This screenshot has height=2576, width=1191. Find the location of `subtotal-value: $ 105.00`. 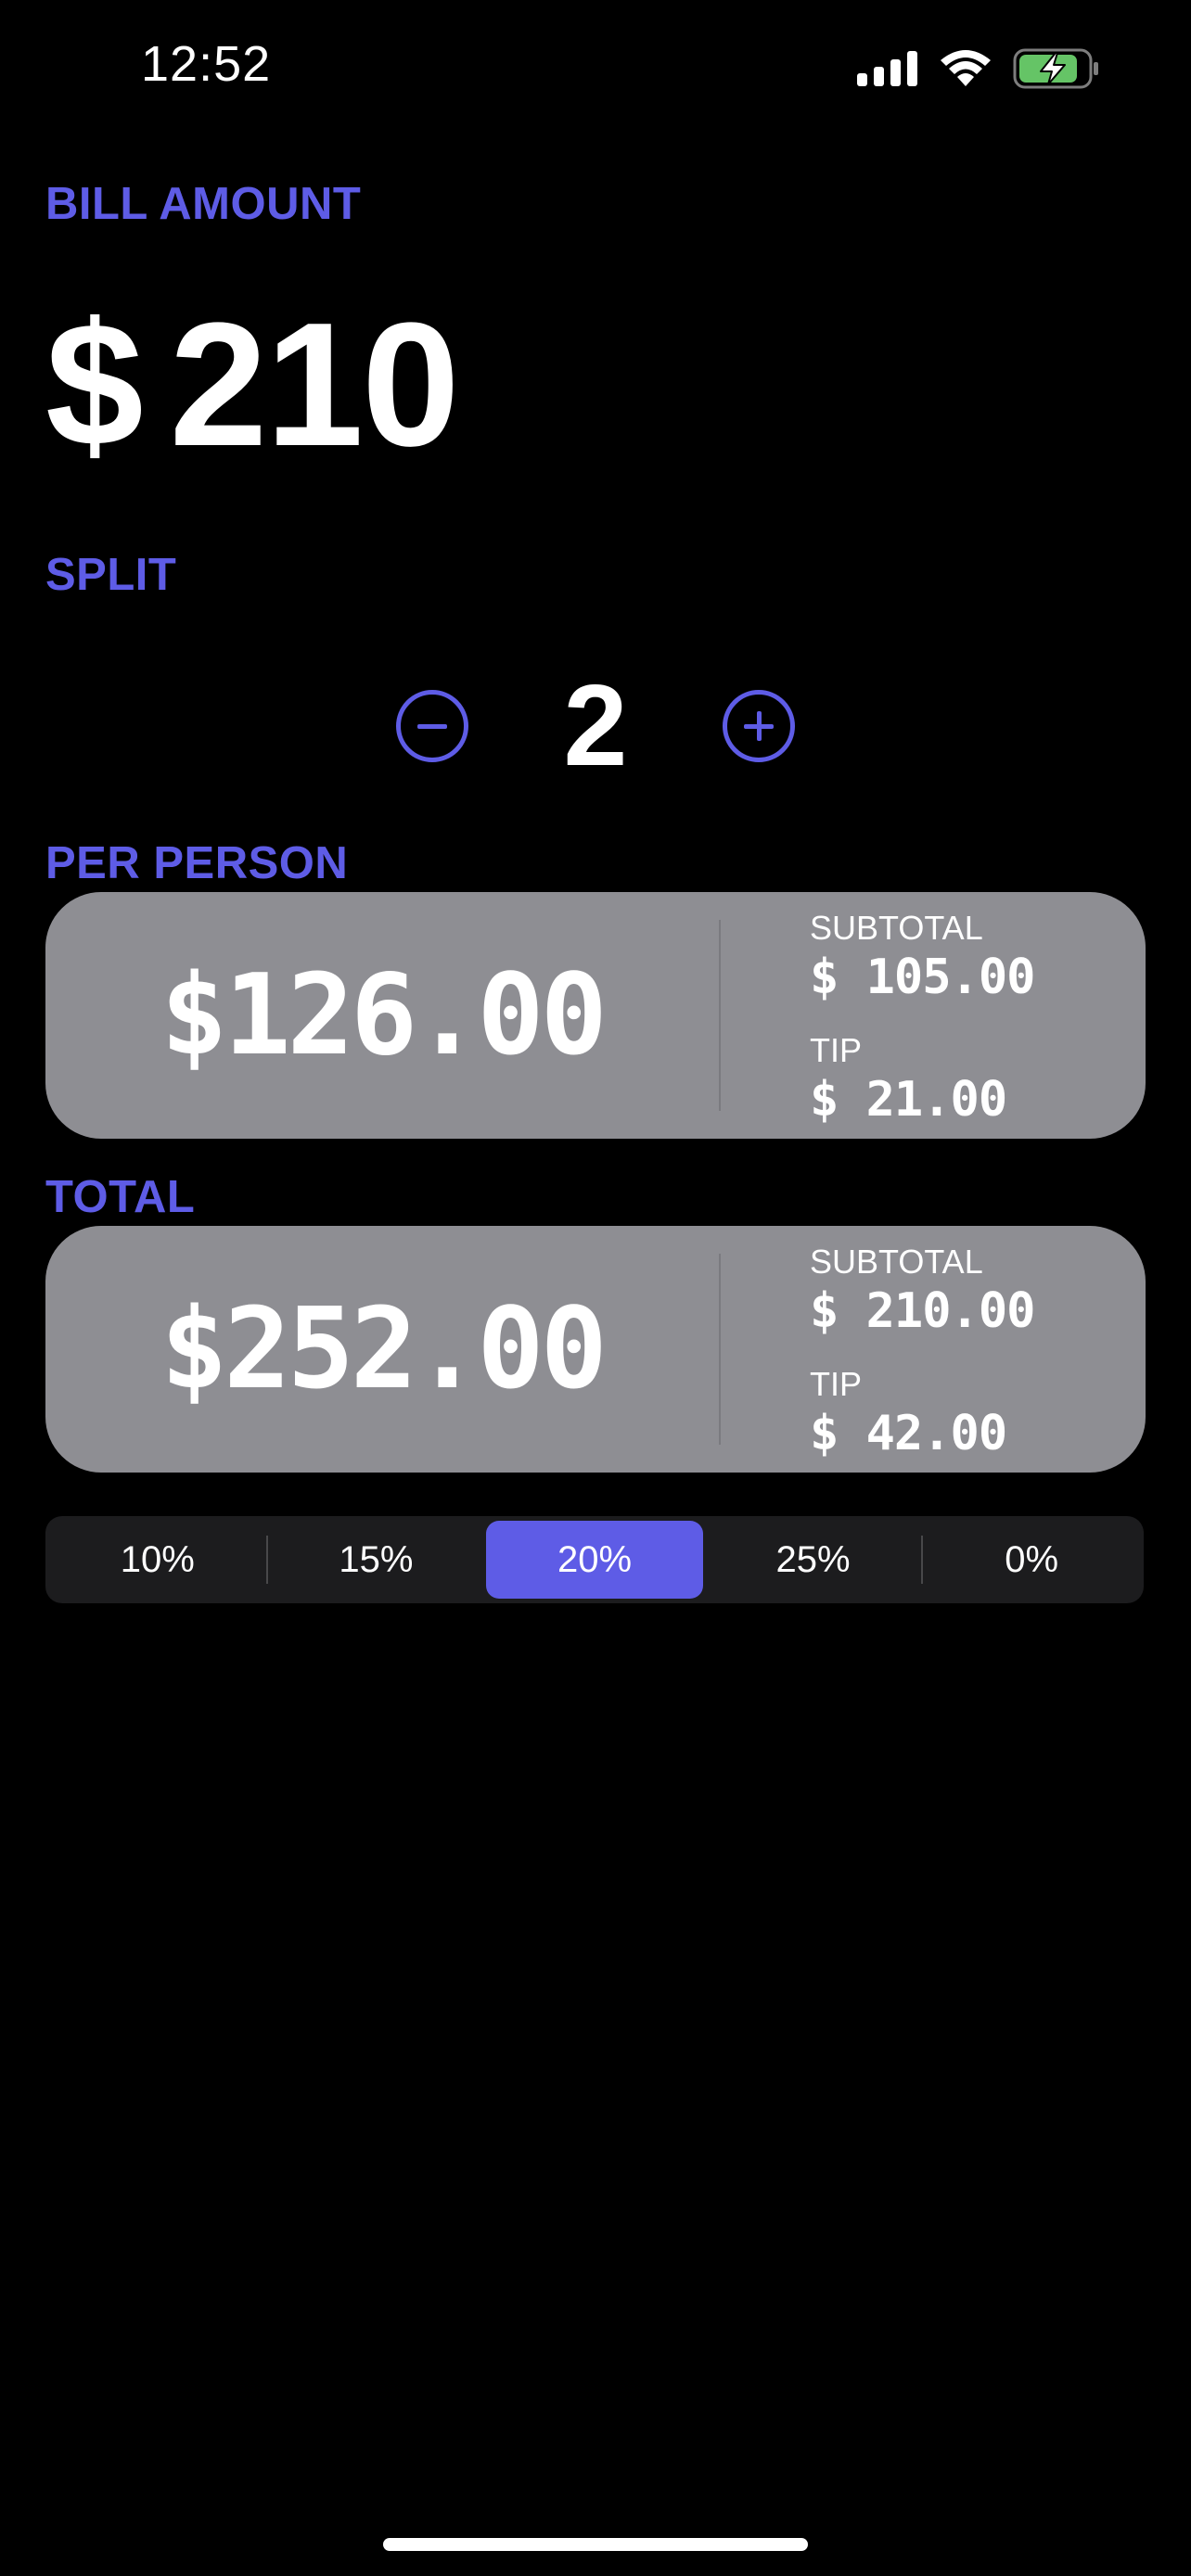

subtotal-value: $ 105.00 is located at coordinates (922, 977).